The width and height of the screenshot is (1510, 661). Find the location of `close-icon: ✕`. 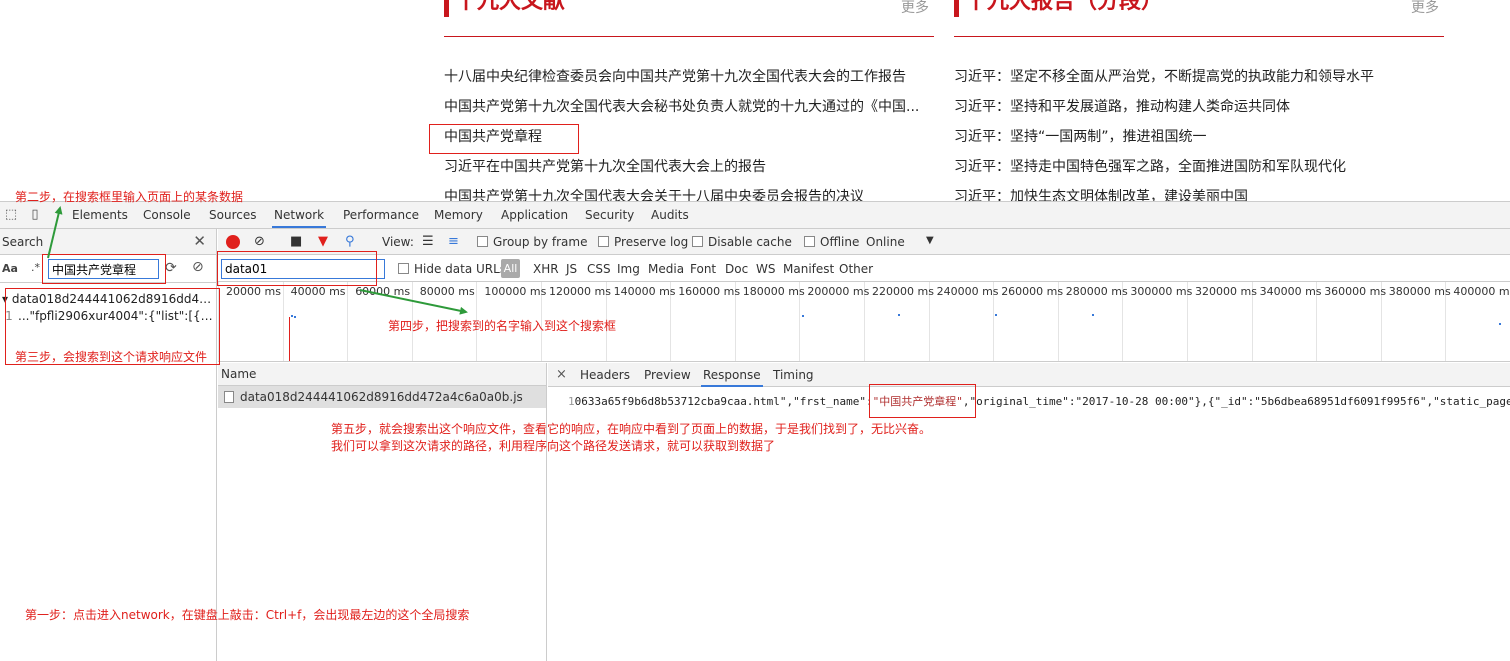

close-icon: ✕ is located at coordinates (199, 241).